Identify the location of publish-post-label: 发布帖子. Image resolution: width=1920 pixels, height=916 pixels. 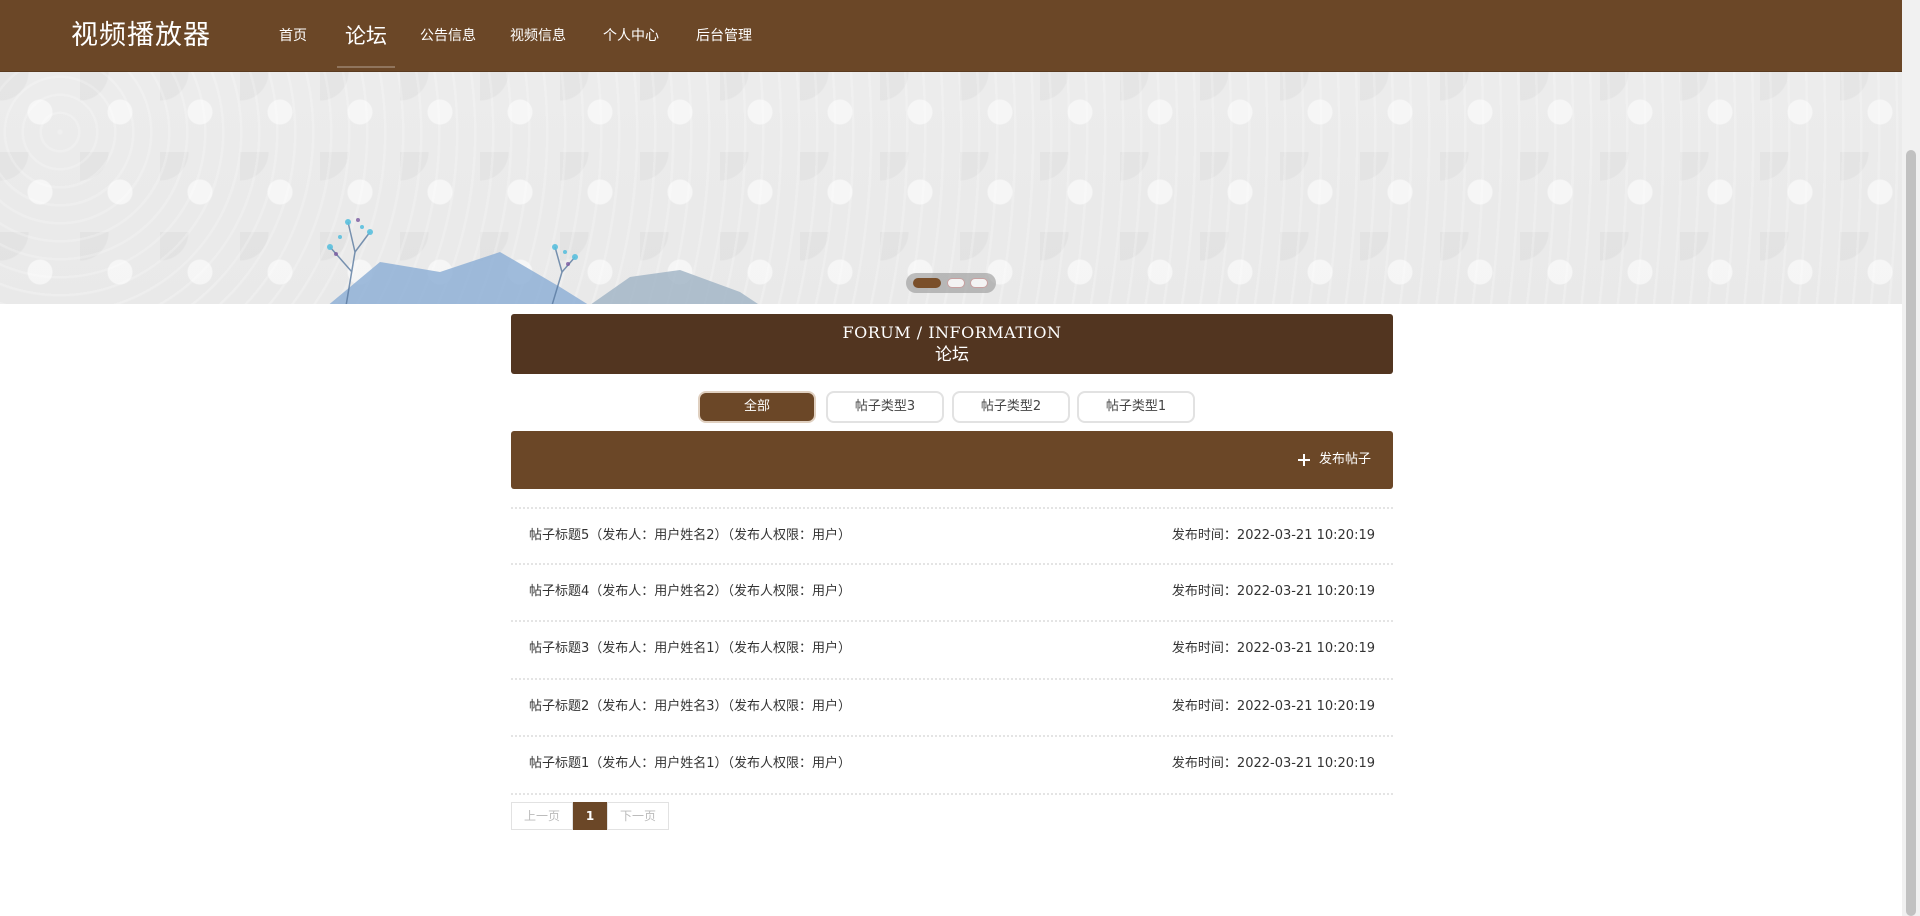
(1344, 459).